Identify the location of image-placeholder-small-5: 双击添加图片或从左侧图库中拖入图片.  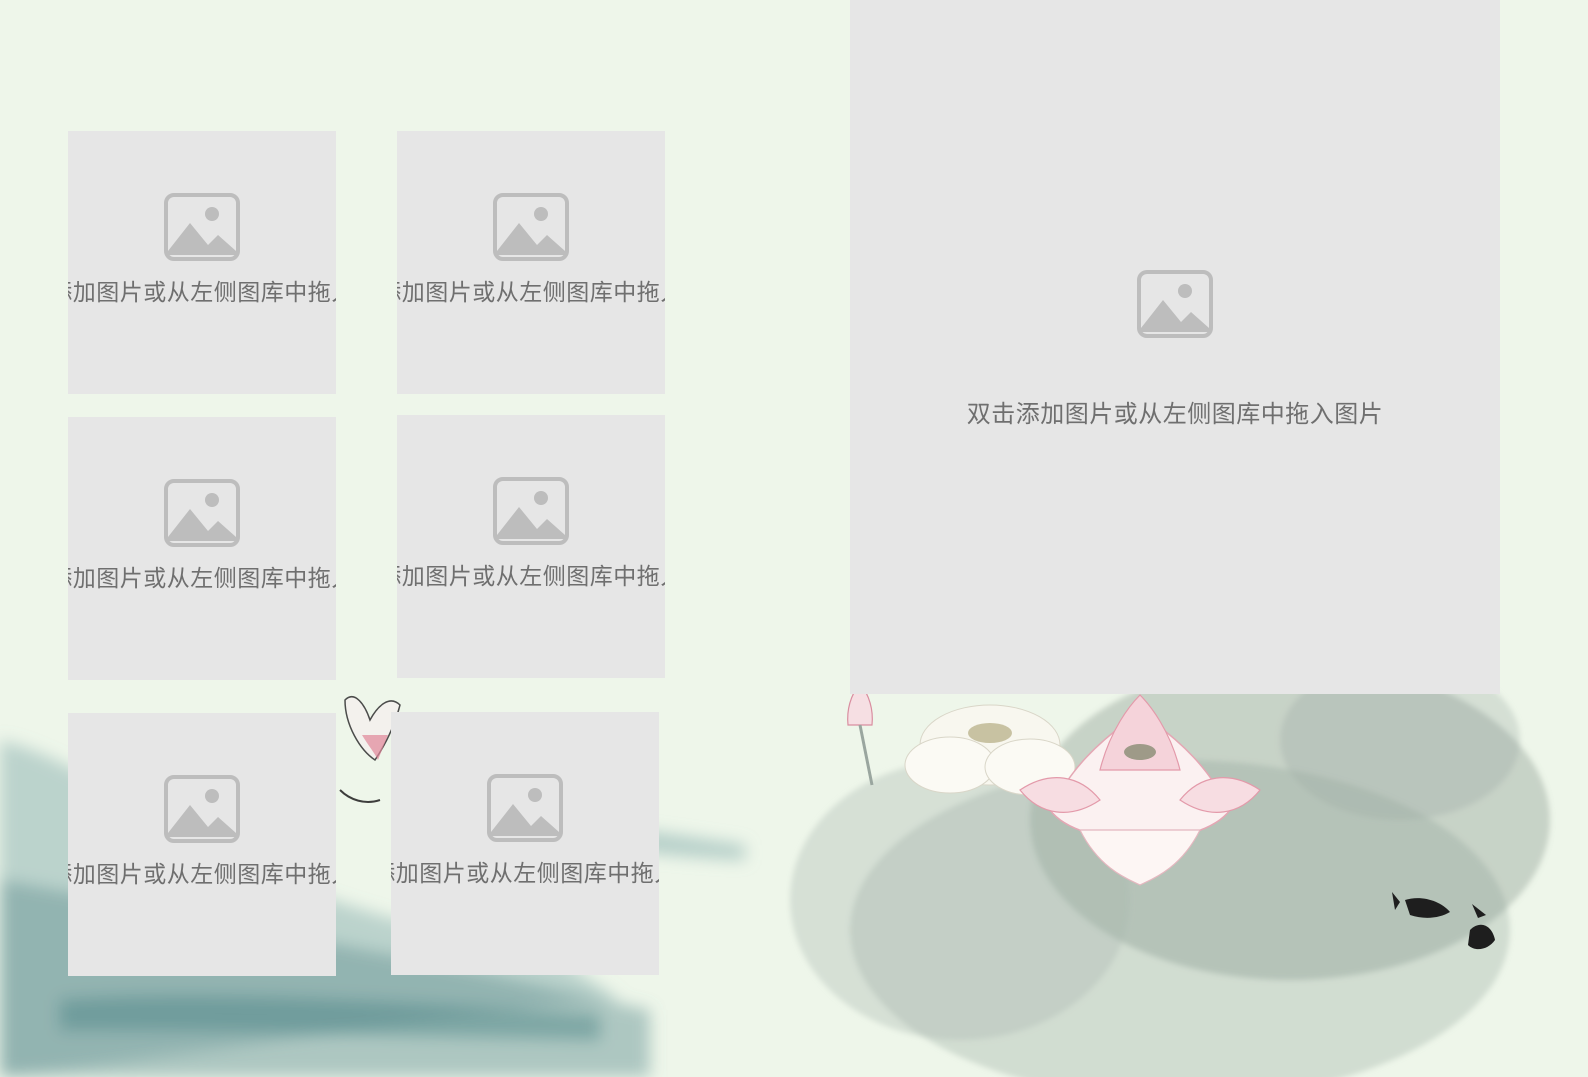
(202, 844).